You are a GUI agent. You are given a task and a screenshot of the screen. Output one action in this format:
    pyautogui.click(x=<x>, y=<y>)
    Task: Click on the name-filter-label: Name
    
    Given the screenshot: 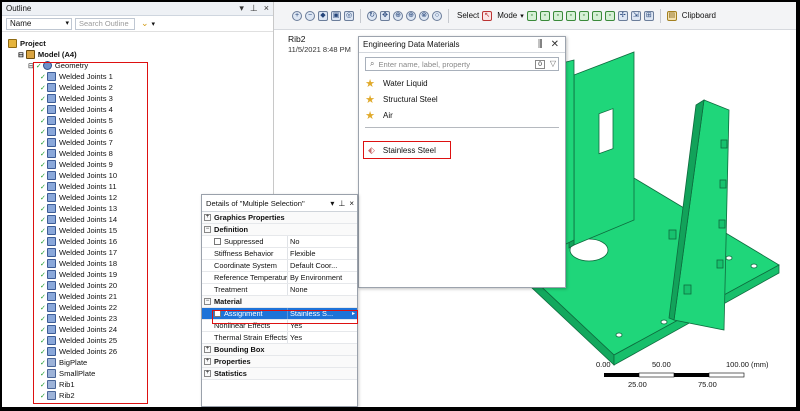 What is the action you would take?
    pyautogui.click(x=21, y=23)
    